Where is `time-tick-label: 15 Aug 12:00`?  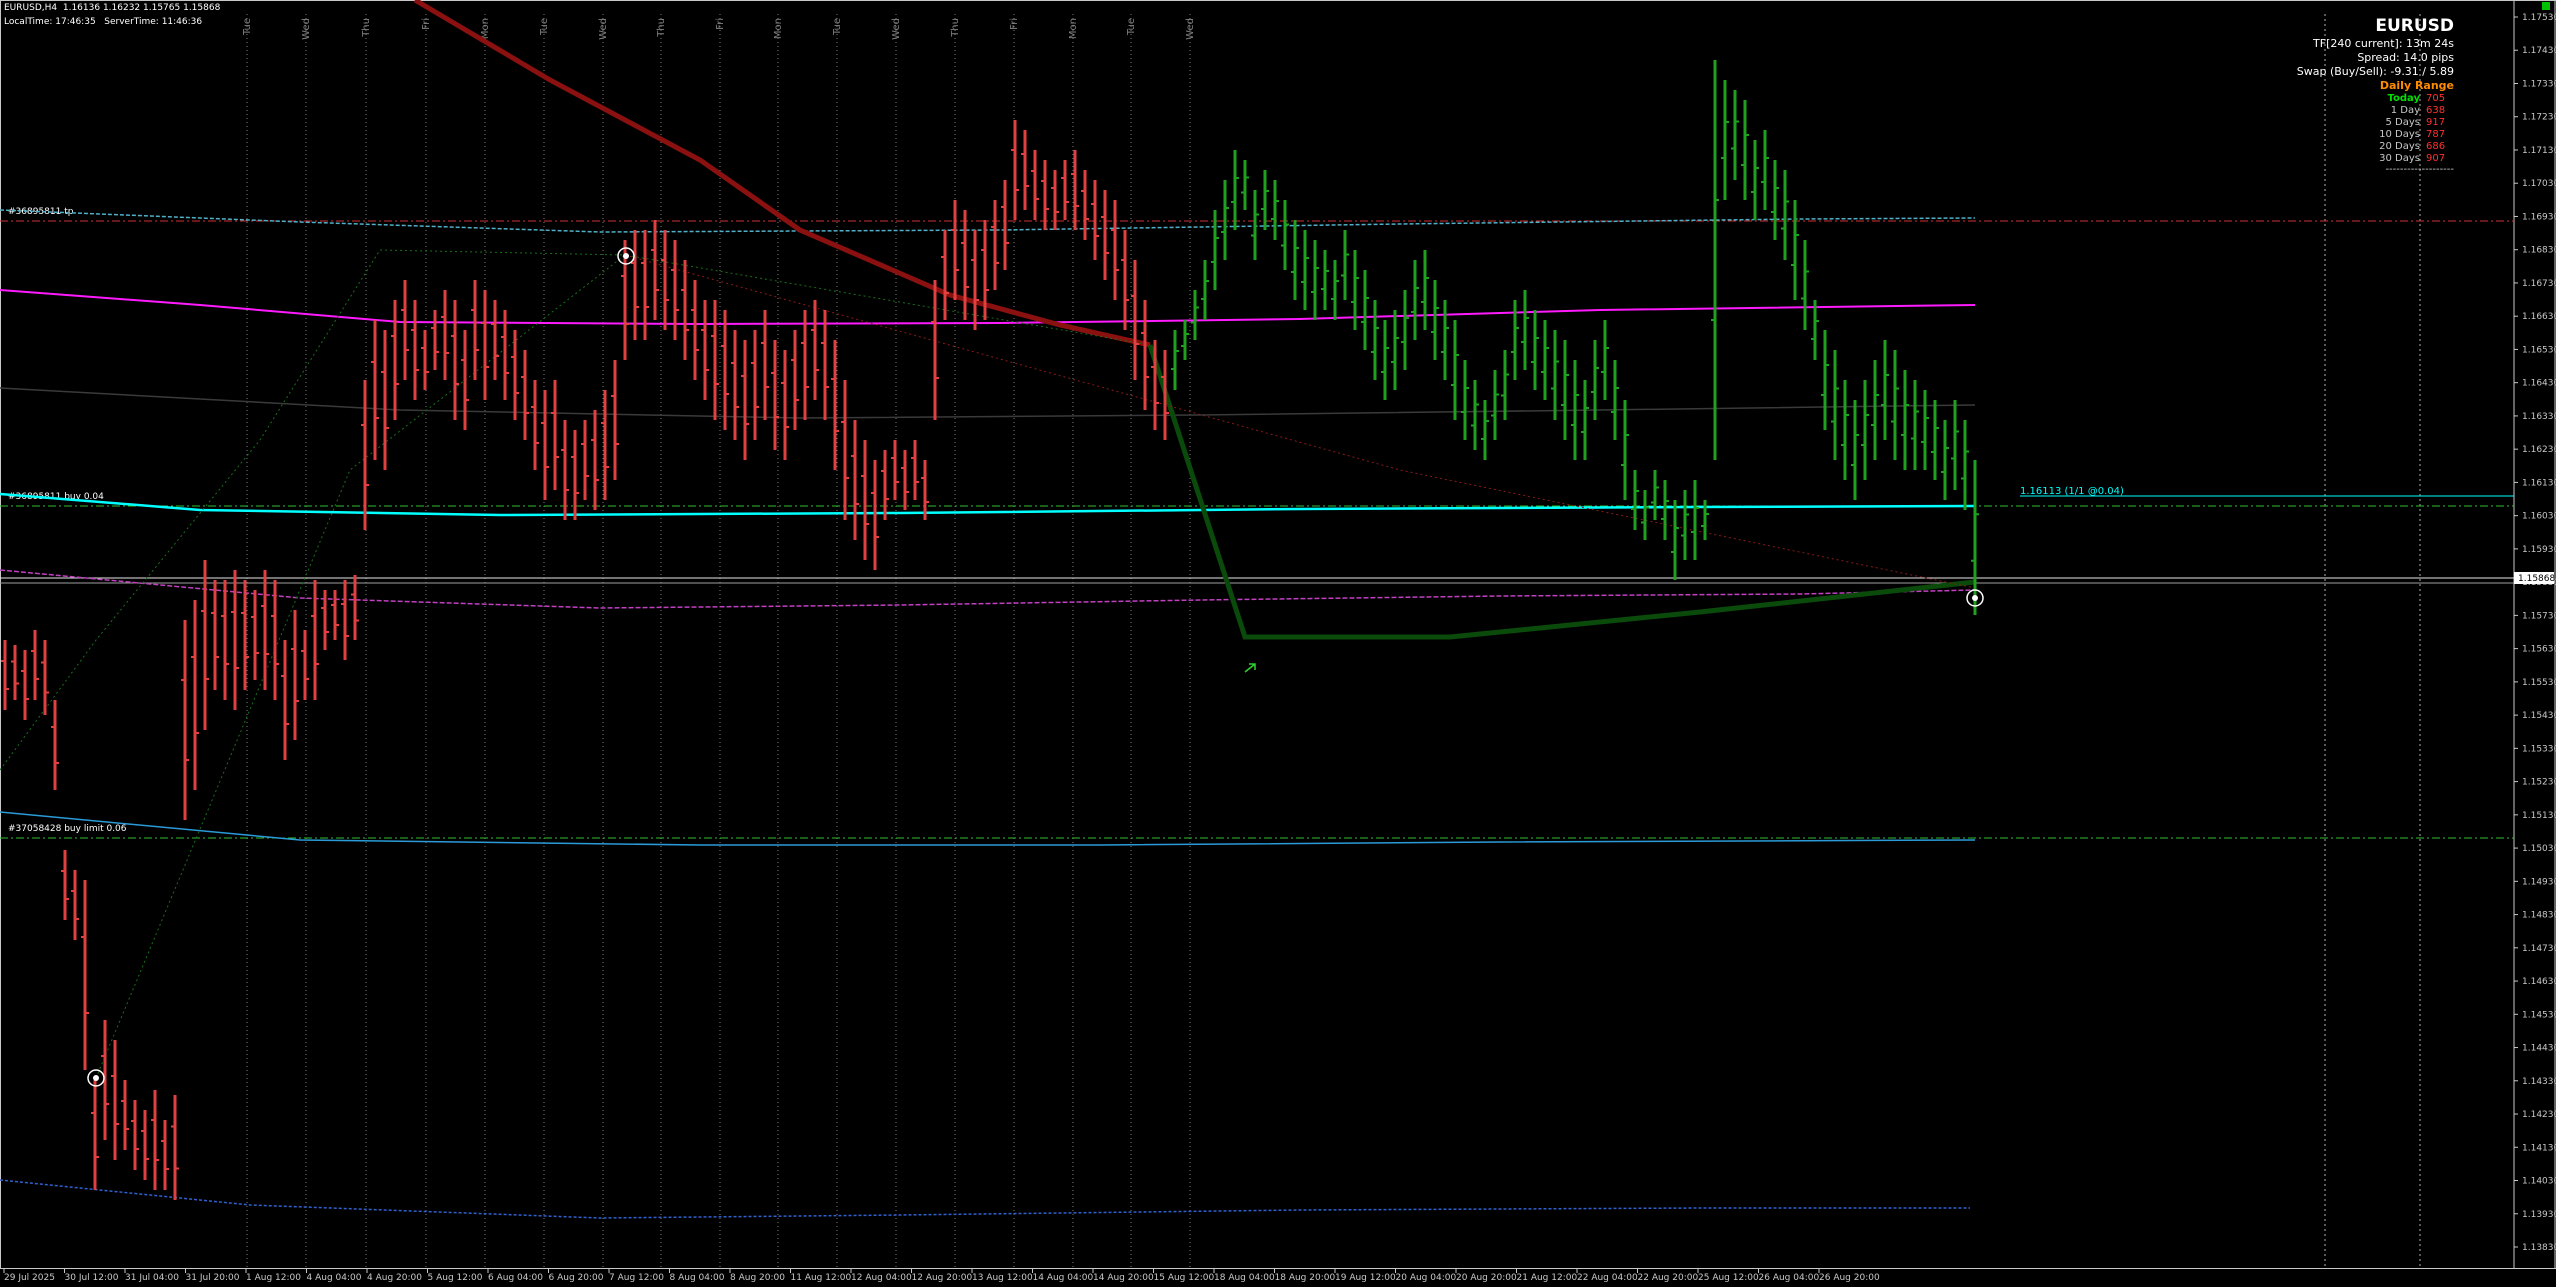 time-tick-label: 15 Aug 12:00 is located at coordinates (1184, 1278).